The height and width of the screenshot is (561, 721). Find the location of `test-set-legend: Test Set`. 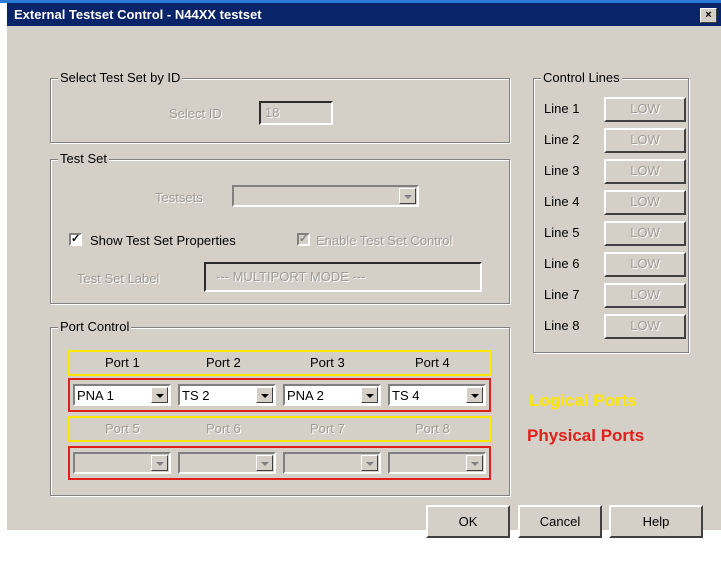

test-set-legend: Test Set is located at coordinates (83, 158).